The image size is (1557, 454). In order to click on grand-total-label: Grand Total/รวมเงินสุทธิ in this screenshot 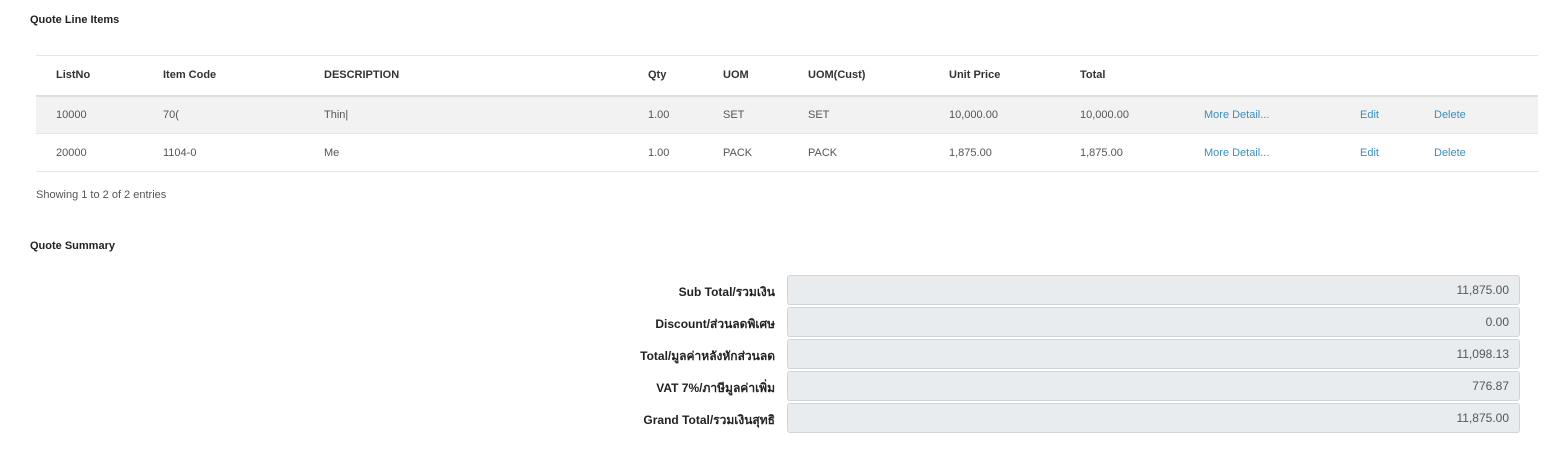, I will do `click(709, 420)`.